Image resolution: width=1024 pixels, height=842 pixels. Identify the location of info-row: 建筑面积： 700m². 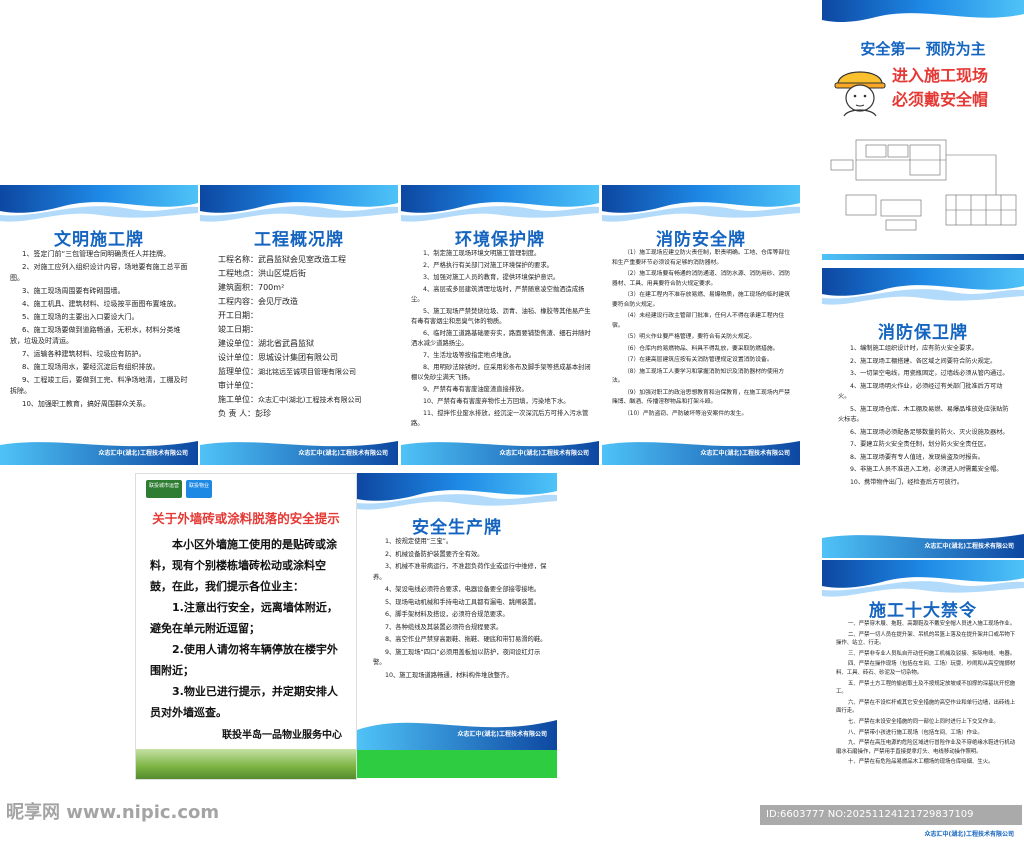
(305, 288).